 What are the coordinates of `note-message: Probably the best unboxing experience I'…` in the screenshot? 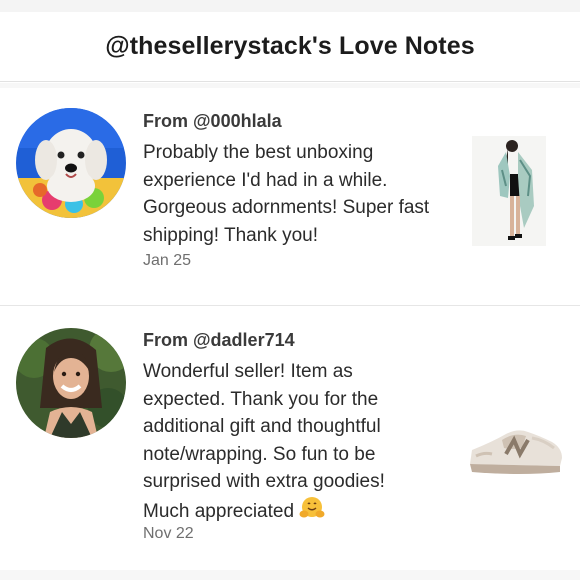 It's located at (286, 194).